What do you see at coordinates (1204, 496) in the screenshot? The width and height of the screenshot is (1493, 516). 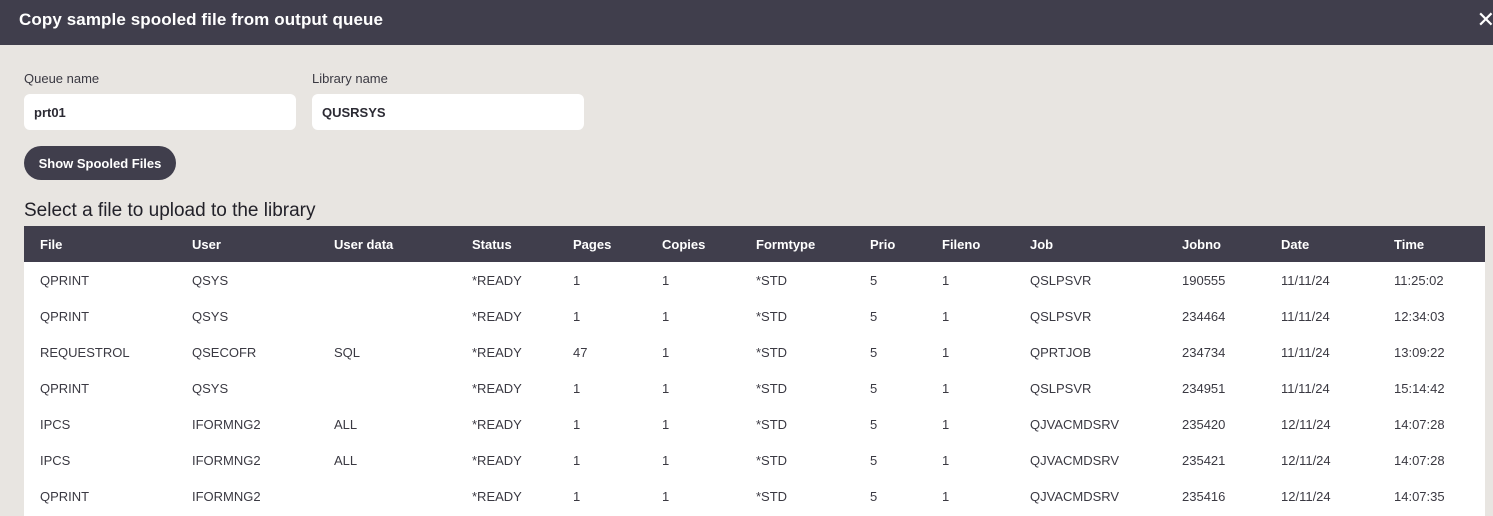 I see `table-cell: 235416` at bounding box center [1204, 496].